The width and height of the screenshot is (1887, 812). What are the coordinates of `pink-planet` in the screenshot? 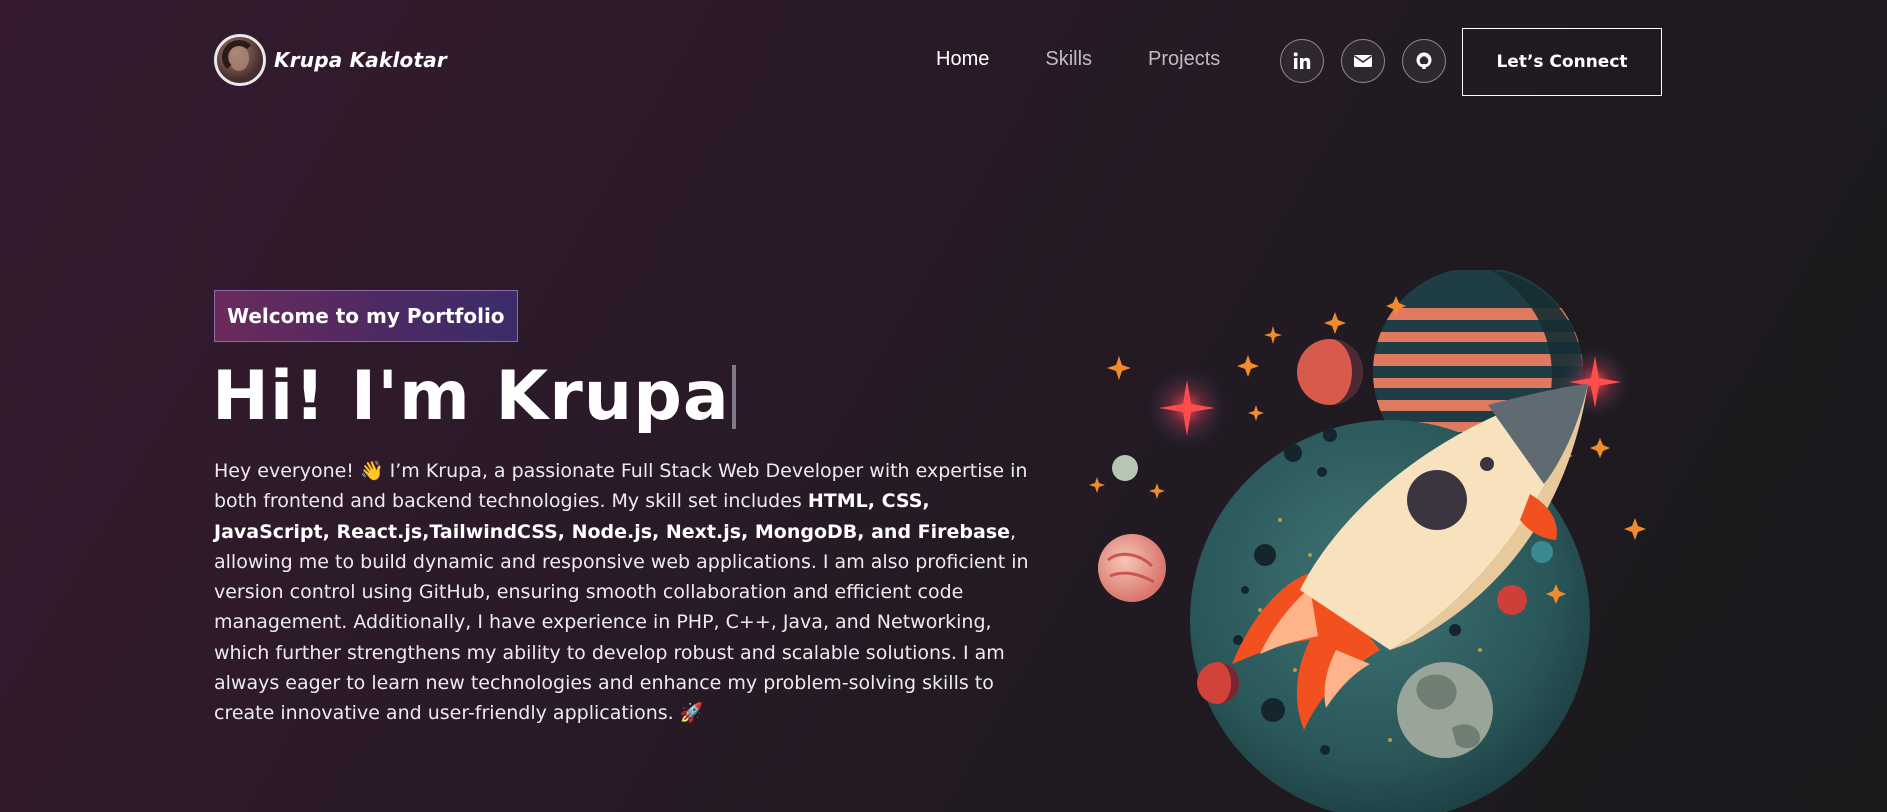 It's located at (1132, 568).